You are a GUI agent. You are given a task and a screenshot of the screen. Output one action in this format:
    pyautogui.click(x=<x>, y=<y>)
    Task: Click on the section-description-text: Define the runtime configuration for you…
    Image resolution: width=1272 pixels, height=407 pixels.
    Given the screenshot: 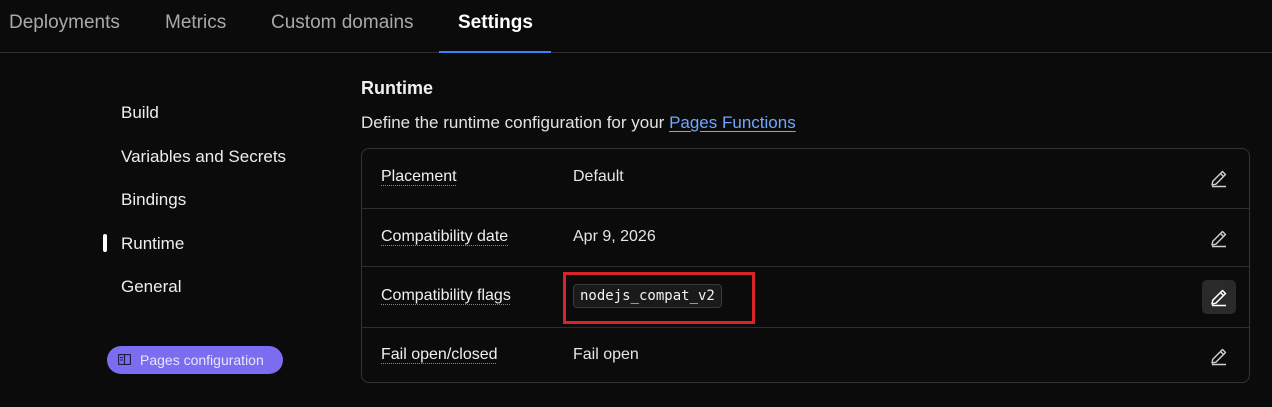 What is the action you would take?
    pyautogui.click(x=515, y=122)
    